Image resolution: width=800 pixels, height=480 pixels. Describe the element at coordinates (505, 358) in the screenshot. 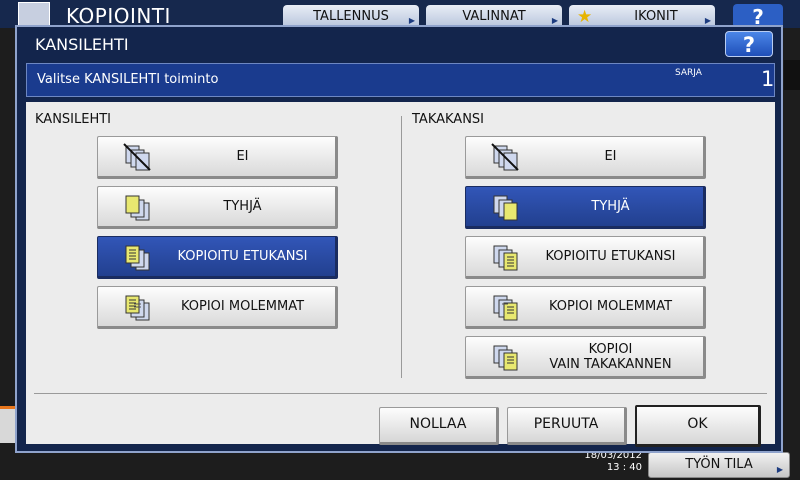

I see `copy-back-only-icon` at that location.